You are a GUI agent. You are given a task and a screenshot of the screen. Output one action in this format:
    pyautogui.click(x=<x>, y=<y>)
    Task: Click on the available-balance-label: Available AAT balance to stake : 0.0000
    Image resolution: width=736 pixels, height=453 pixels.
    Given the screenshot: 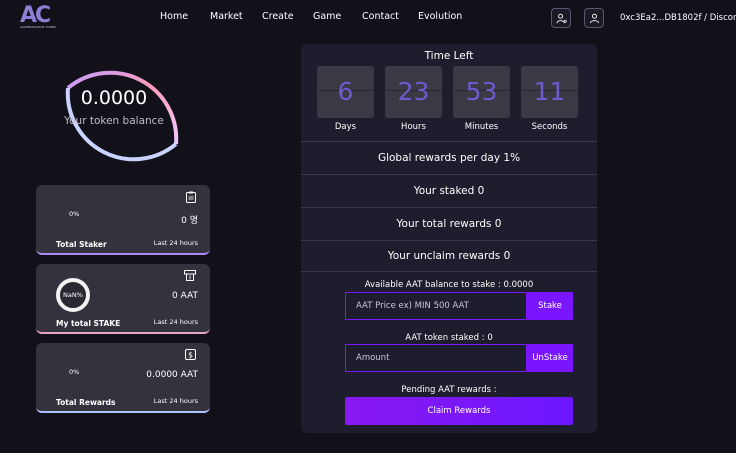 What is the action you would take?
    pyautogui.click(x=449, y=285)
    